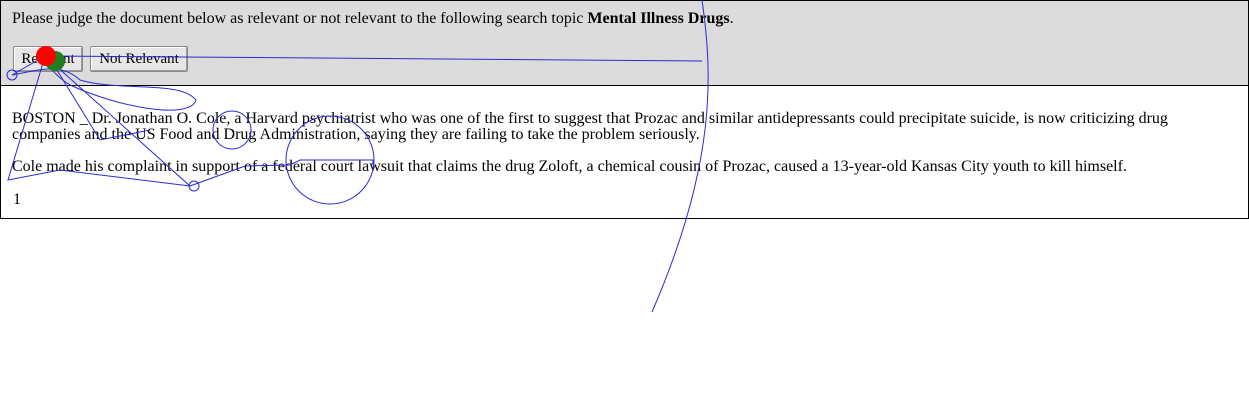  What do you see at coordinates (17, 199) in the screenshot?
I see `page-number: 1` at bounding box center [17, 199].